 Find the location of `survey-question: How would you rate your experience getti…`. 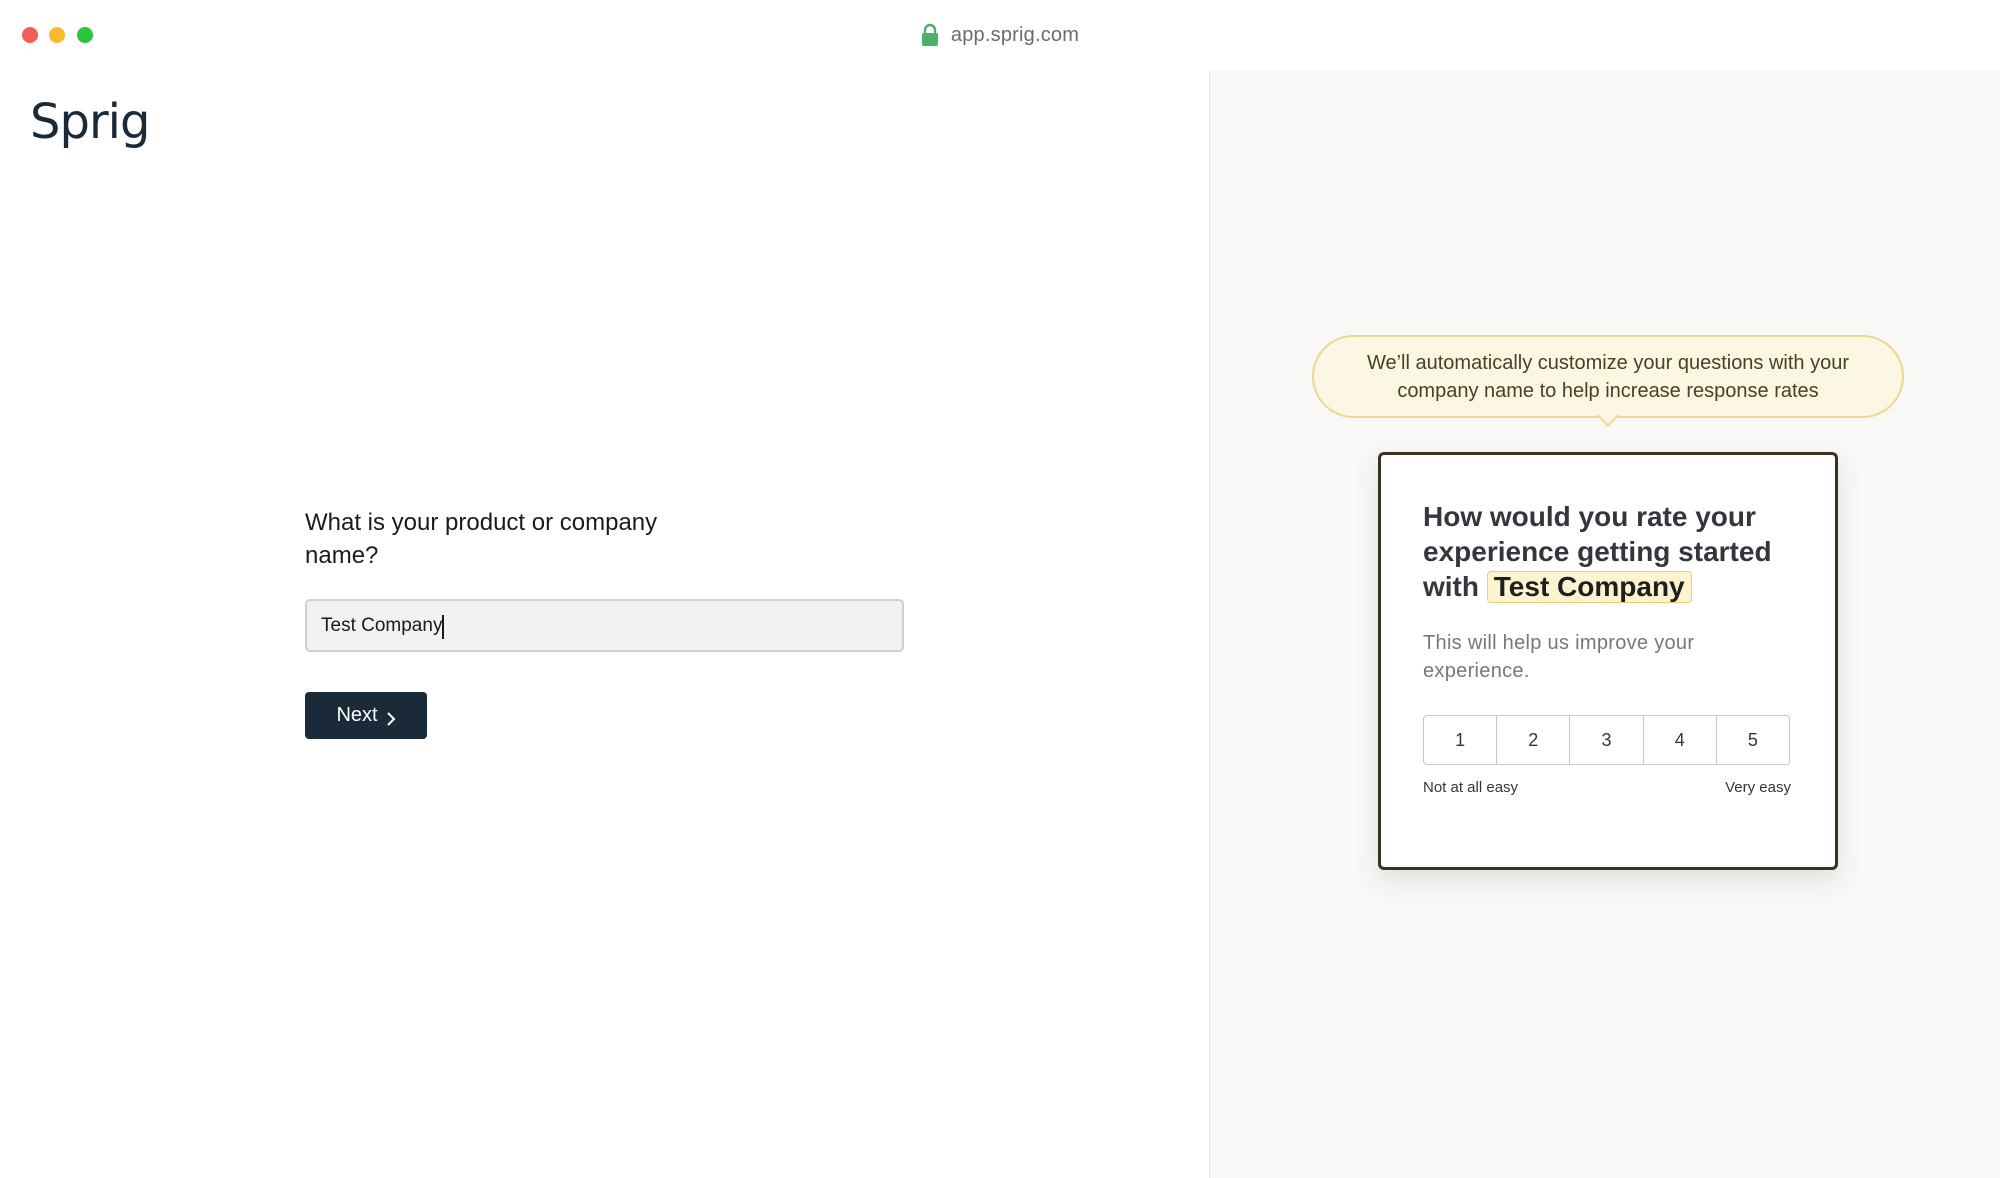

survey-question: How would you rate your experience getti… is located at coordinates (1613, 551).